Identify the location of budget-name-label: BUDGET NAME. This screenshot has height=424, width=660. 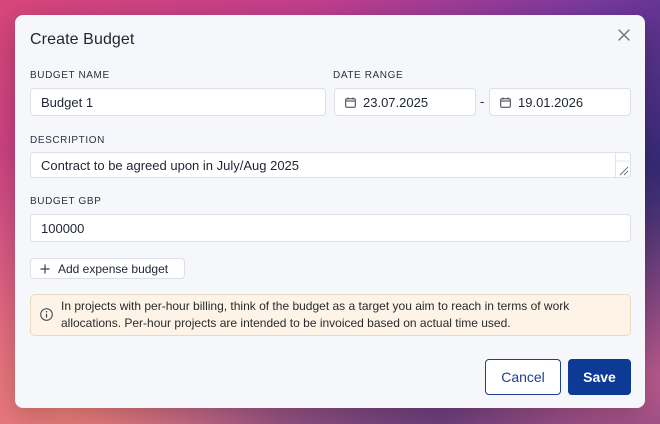
(70, 75).